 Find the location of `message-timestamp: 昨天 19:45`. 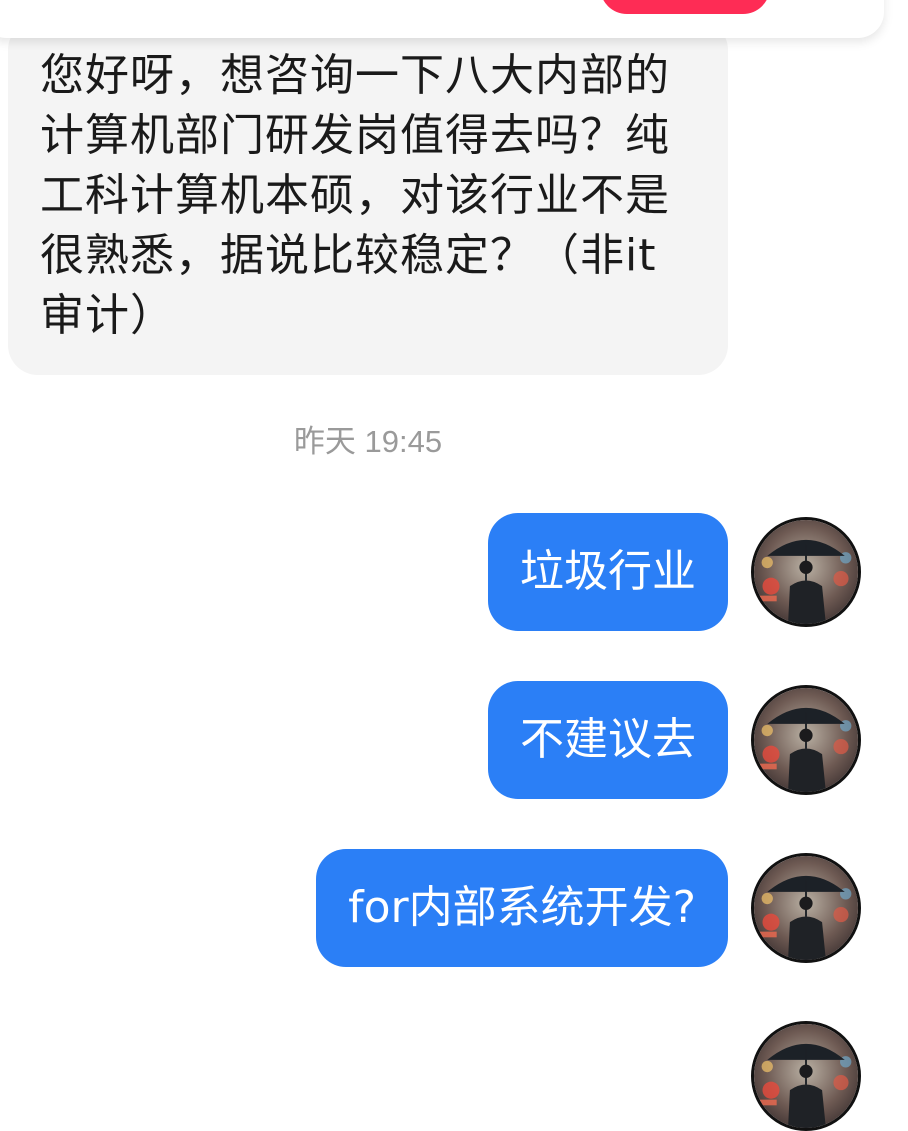

message-timestamp: 昨天 19:45 is located at coordinates (368, 441).